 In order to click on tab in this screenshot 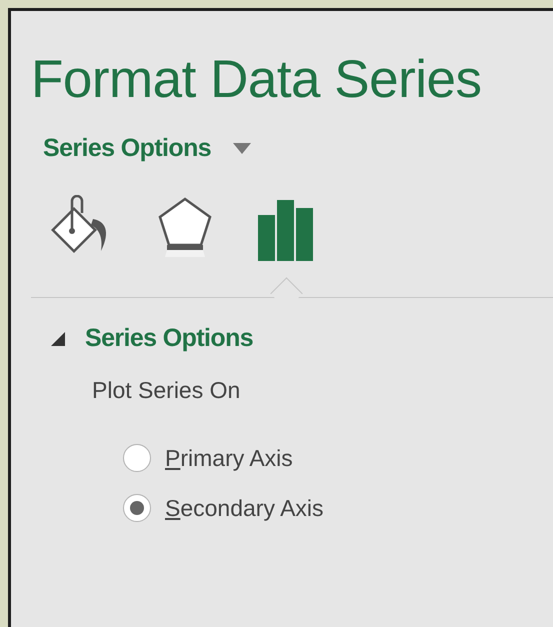, I will do `click(286, 230)`.